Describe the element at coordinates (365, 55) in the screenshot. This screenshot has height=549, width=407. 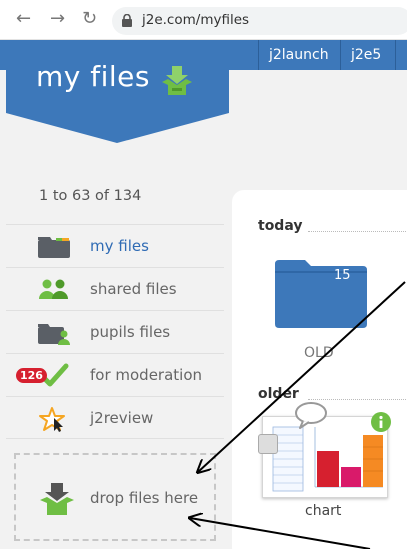
I see `tab-j2e5: j2e5` at that location.